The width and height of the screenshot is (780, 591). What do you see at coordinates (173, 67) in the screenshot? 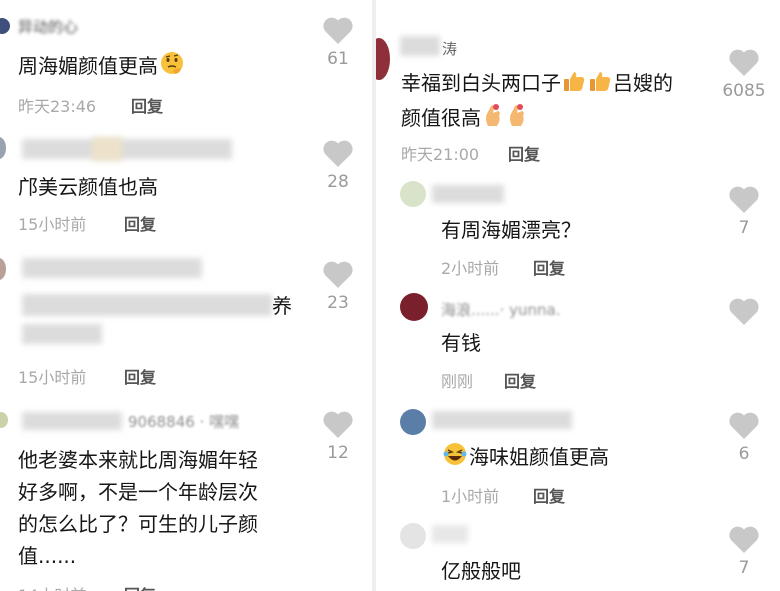
I see `thinking-face-icon` at bounding box center [173, 67].